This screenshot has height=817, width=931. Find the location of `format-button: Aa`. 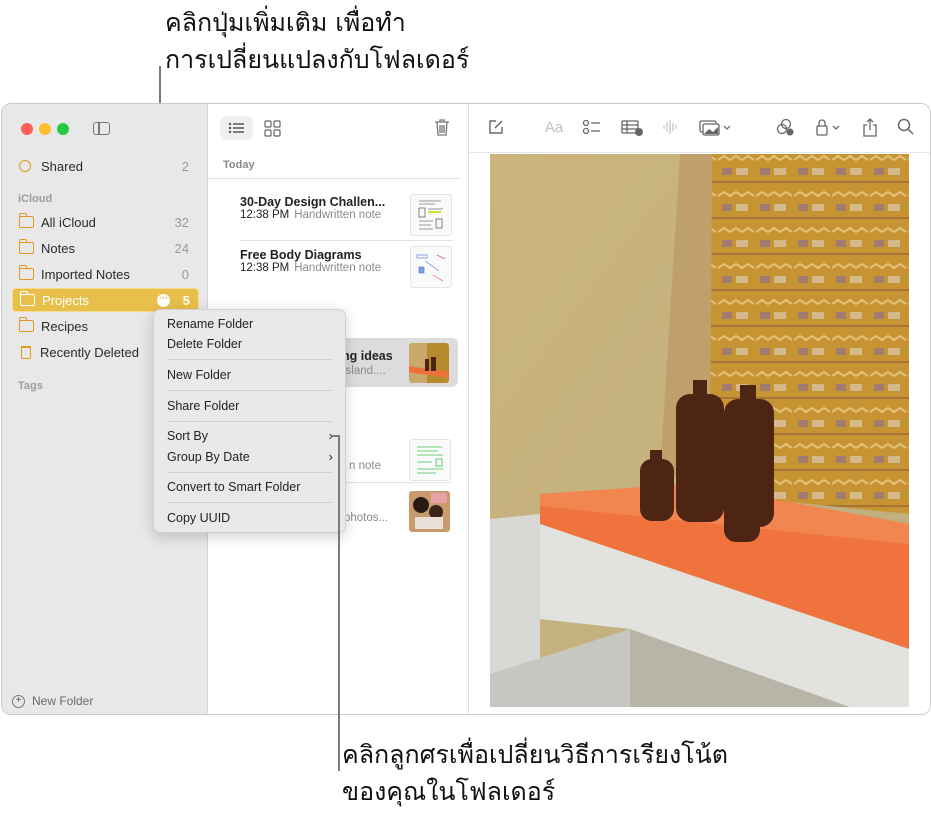

format-button: Aa is located at coordinates (554, 128).